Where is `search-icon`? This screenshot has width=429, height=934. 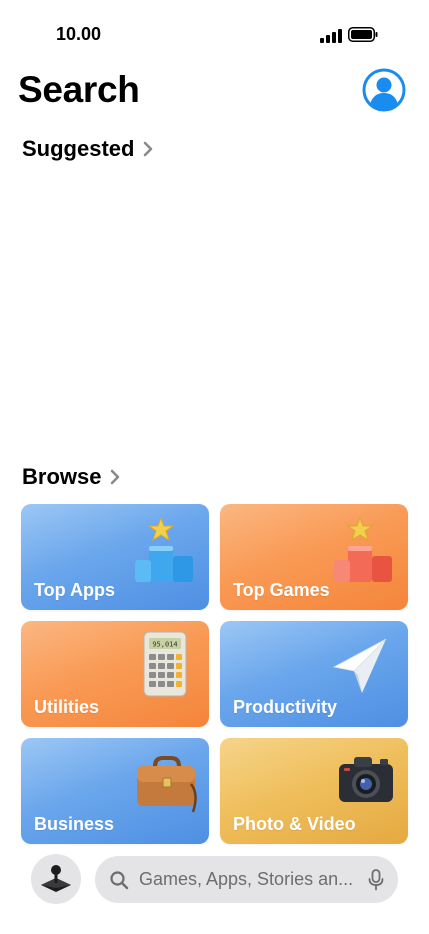 search-icon is located at coordinates (119, 879).